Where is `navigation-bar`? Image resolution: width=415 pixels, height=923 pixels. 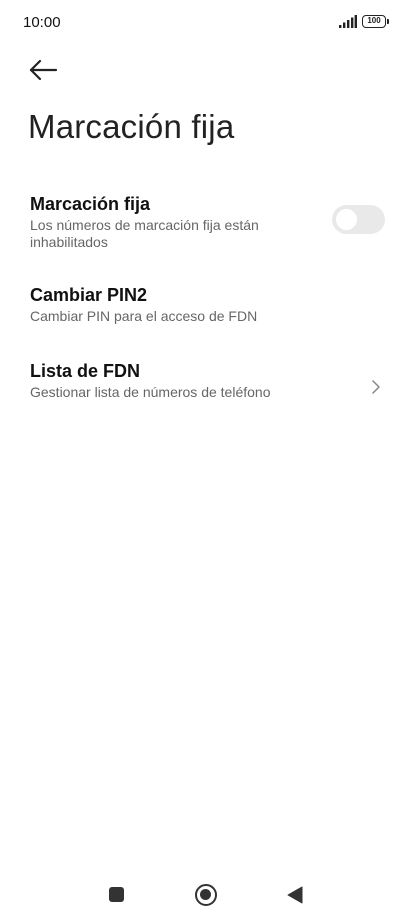 navigation-bar is located at coordinates (207, 895).